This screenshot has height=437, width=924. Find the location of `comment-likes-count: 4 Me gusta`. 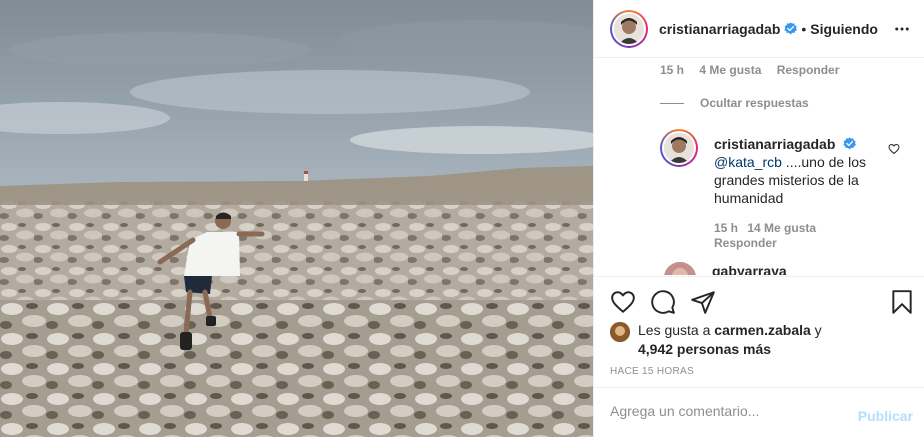

comment-likes-count: 4 Me gusta is located at coordinates (730, 70).